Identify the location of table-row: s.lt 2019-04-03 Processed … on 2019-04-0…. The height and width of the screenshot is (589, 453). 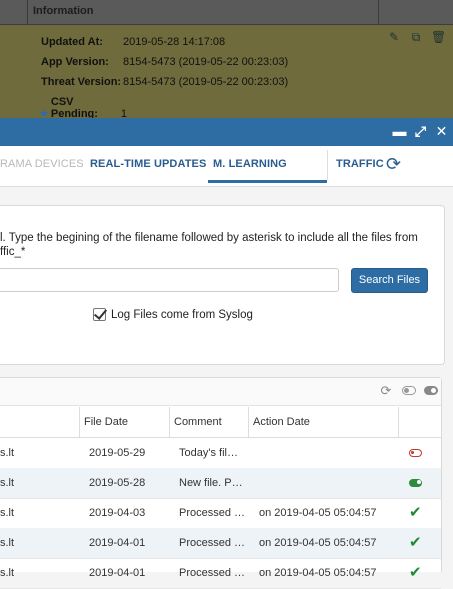
(220, 513).